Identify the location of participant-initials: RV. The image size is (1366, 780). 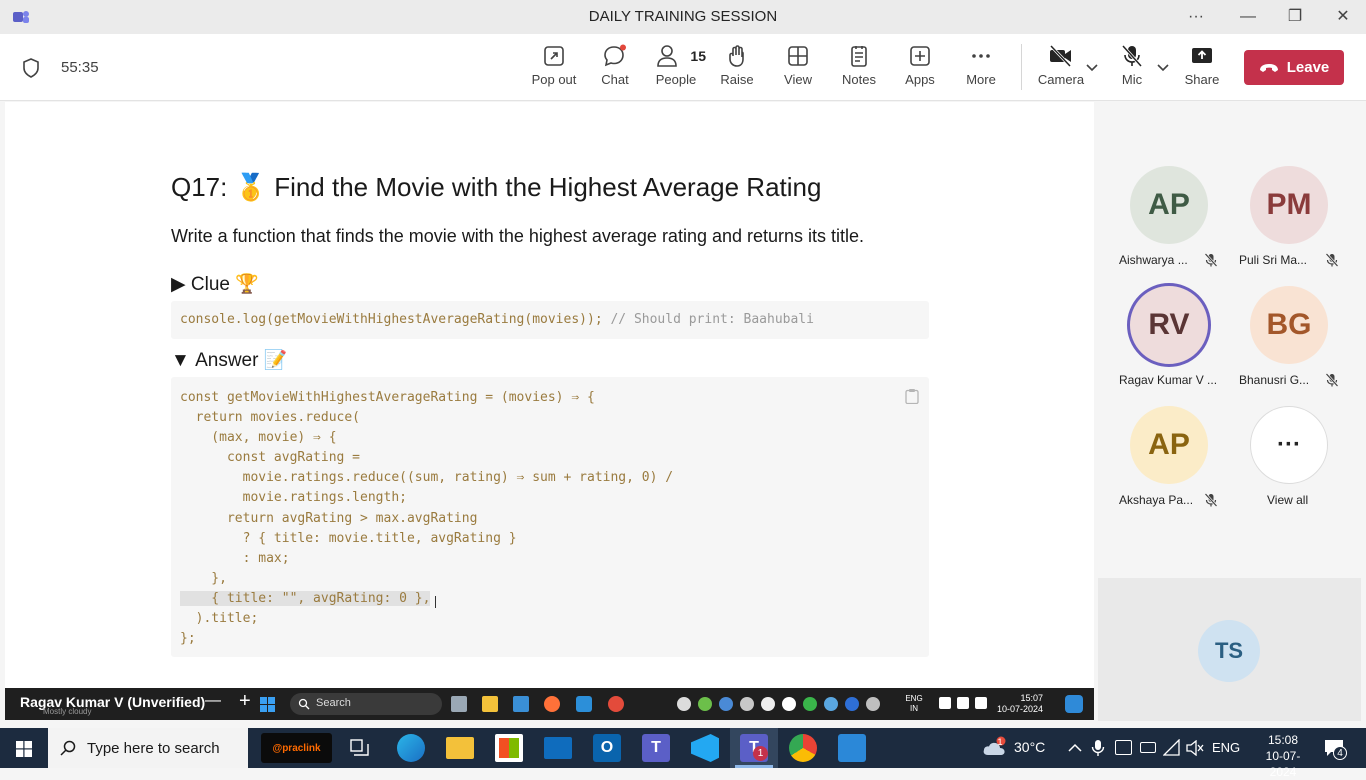
(1169, 324).